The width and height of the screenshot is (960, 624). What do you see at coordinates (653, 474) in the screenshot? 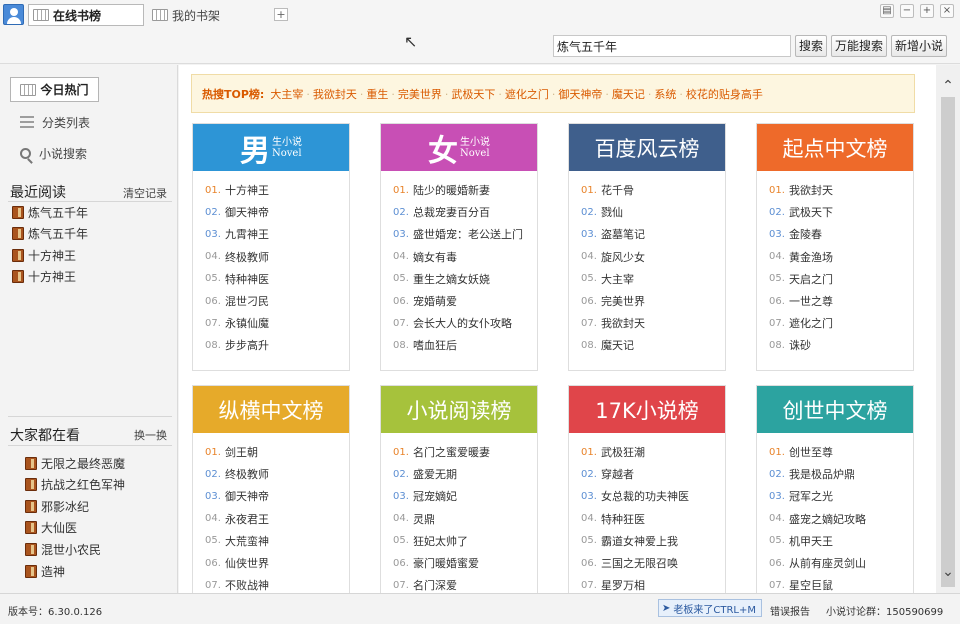
I see `board-list-item: 02. 穿越者` at bounding box center [653, 474].